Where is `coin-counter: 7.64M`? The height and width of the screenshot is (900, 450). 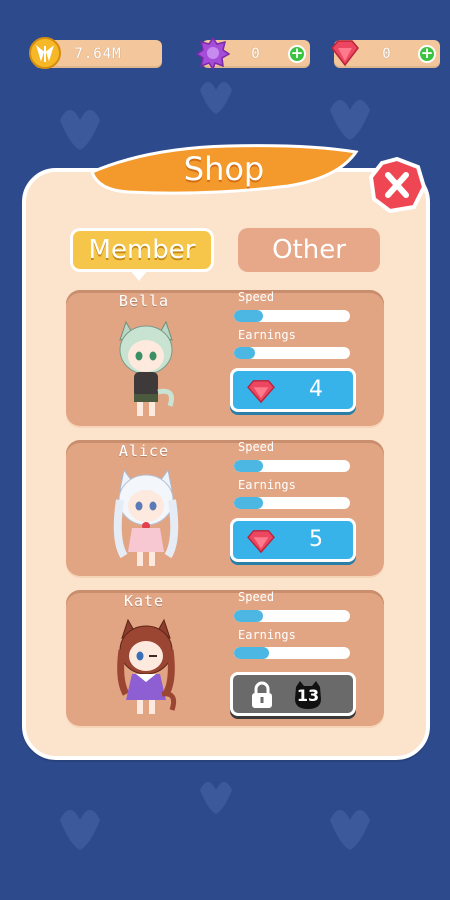 coin-counter: 7.64M is located at coordinates (95, 53).